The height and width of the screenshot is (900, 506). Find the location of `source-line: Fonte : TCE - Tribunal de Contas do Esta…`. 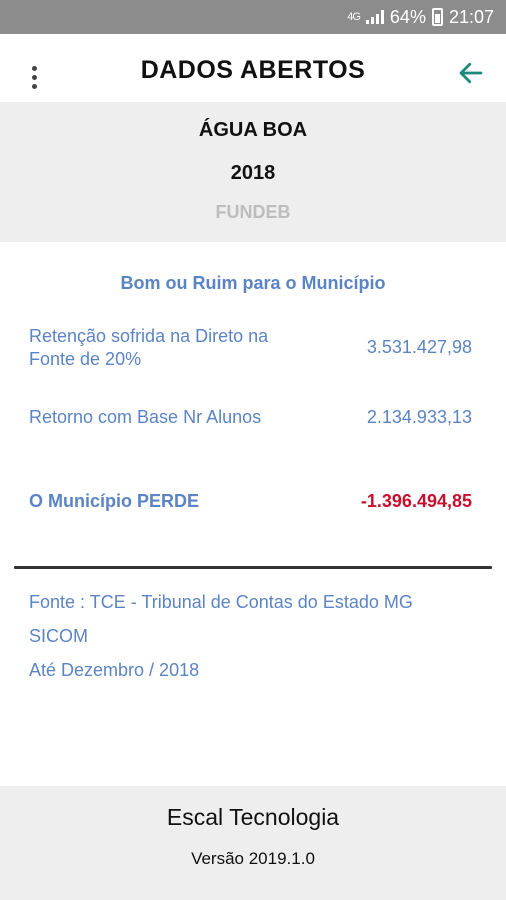

source-line: Fonte : TCE - Tribunal de Contas do Esta… is located at coordinates (221, 602).